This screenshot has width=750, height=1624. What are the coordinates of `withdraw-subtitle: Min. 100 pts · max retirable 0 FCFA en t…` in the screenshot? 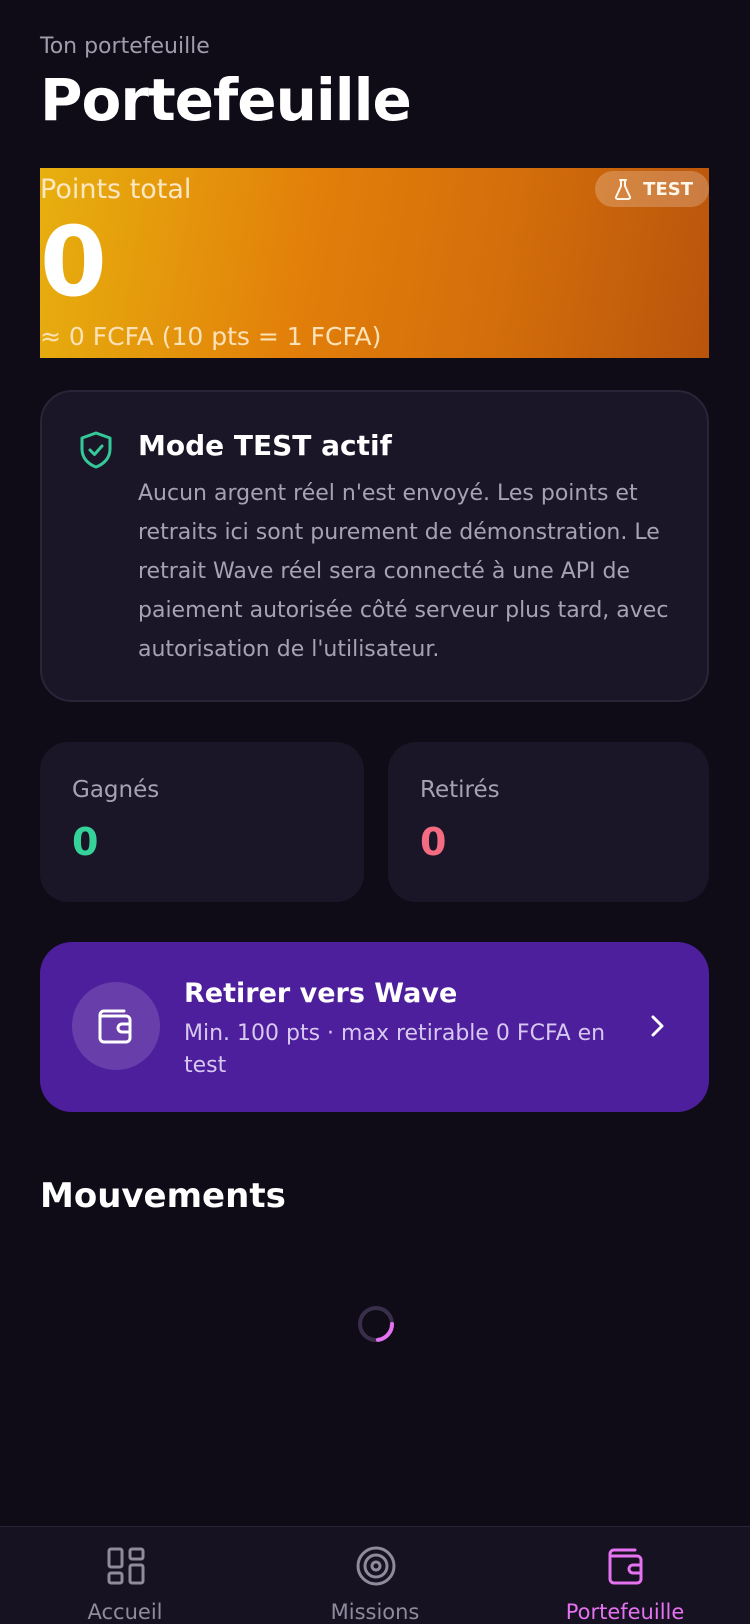 It's located at (395, 1049).